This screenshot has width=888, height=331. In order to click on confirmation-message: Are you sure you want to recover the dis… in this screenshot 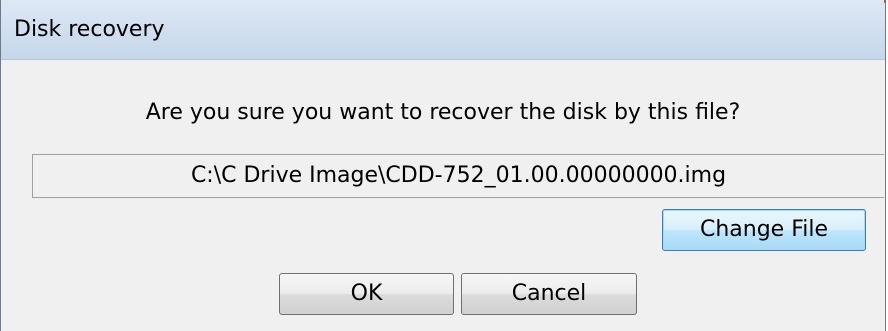, I will do `click(443, 112)`.